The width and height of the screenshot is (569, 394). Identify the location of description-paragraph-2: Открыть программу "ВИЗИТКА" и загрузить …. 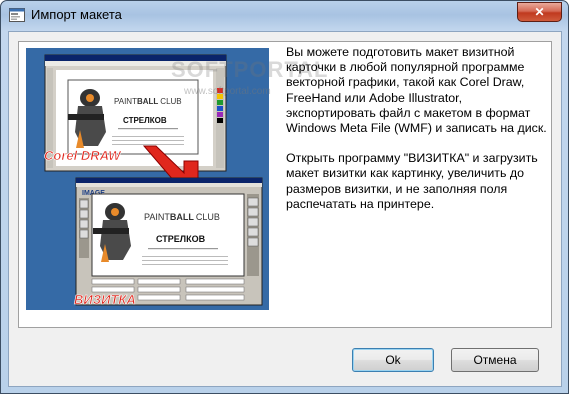
(412, 181).